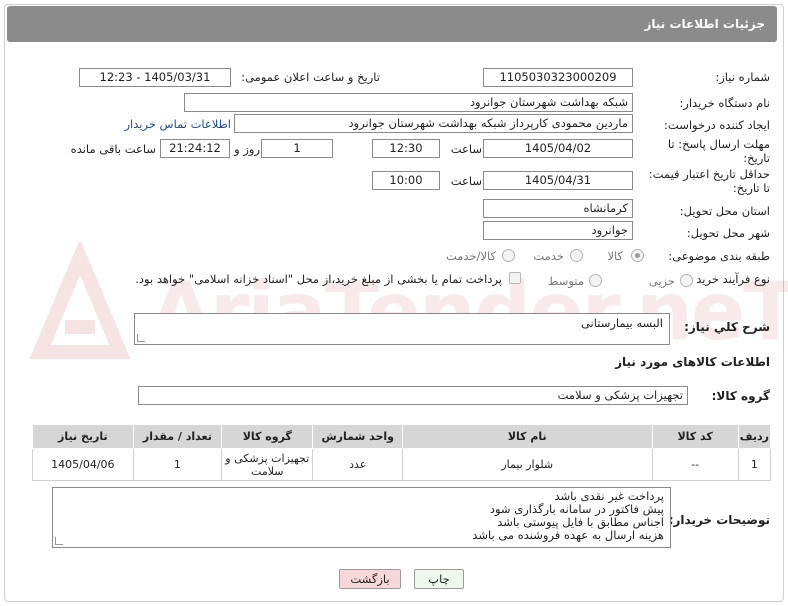 The width and height of the screenshot is (788, 606). Describe the element at coordinates (637, 255) in the screenshot. I see `category-radio-goods` at that location.